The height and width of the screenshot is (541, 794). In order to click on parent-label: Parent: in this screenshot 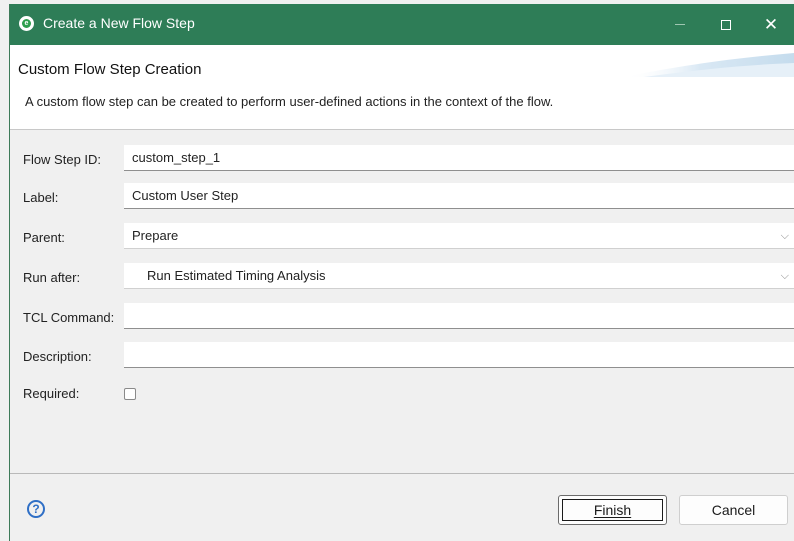, I will do `click(44, 237)`.